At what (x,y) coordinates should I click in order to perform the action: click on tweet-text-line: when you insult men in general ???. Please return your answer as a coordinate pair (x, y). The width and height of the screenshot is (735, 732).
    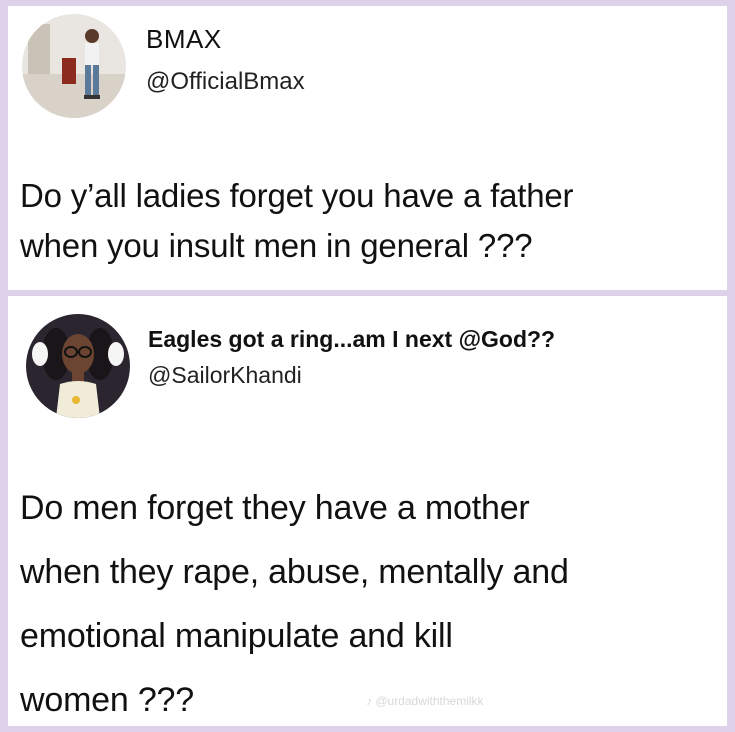
    Looking at the image, I should click on (276, 245).